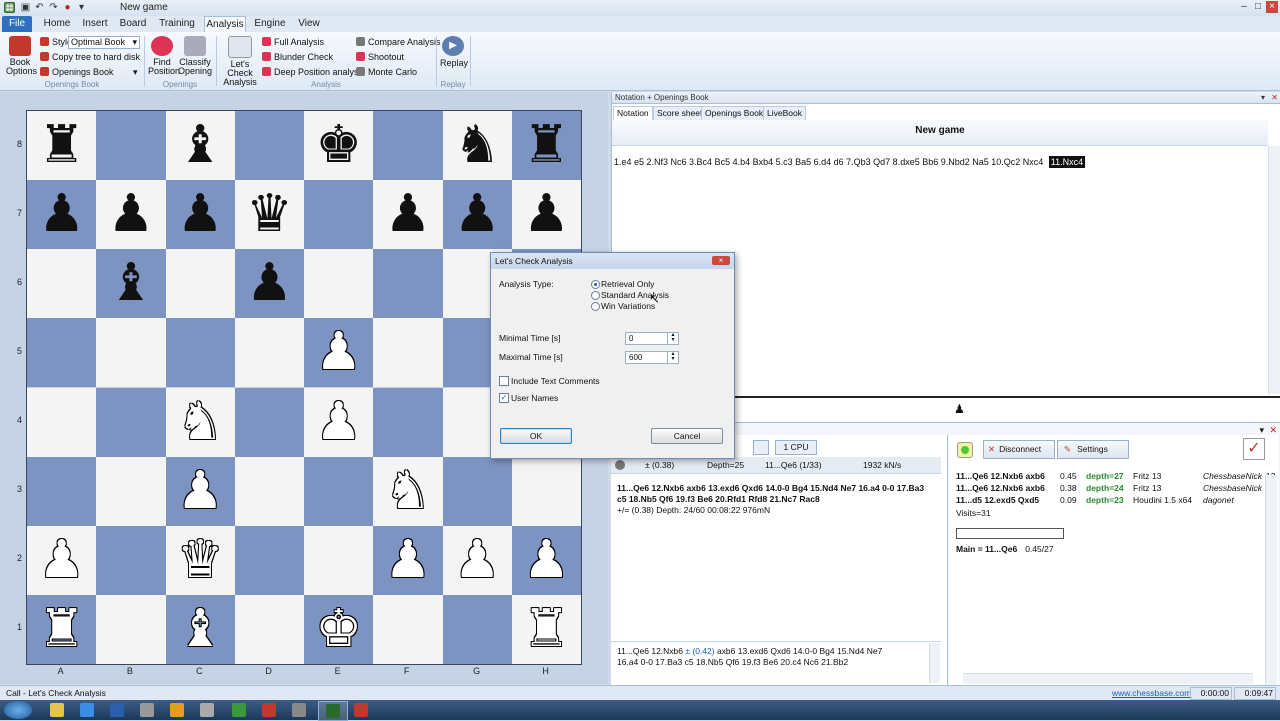 The image size is (1280, 721). Describe the element at coordinates (408, 353) in the screenshot. I see `square-f5` at that location.